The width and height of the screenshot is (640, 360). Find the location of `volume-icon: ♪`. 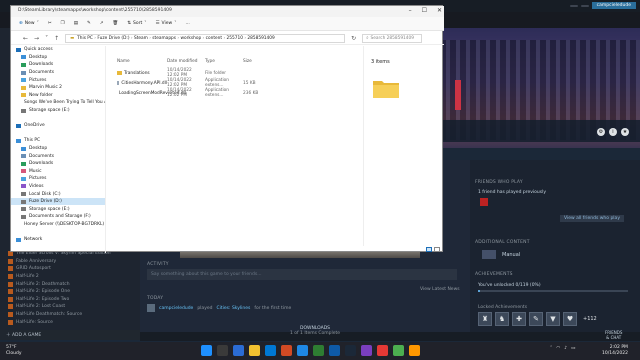

volume-icon: ♪ is located at coordinates (565, 348).